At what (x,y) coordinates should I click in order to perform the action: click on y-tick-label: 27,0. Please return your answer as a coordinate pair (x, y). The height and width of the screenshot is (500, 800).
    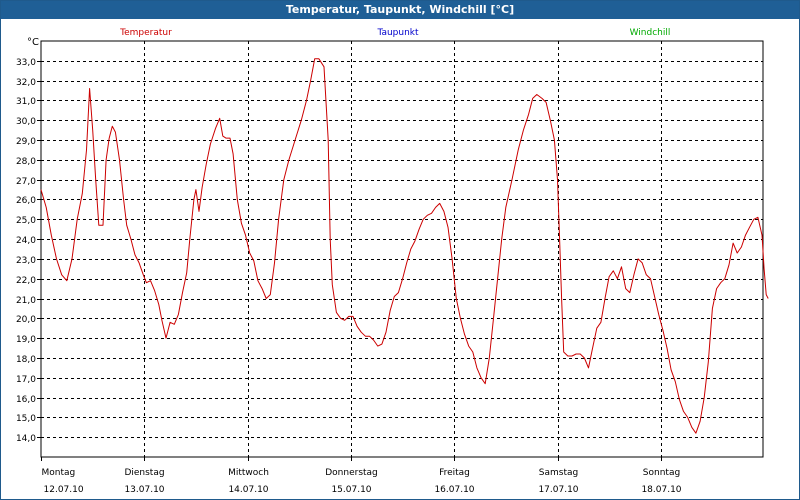
    Looking at the image, I should click on (26, 182).